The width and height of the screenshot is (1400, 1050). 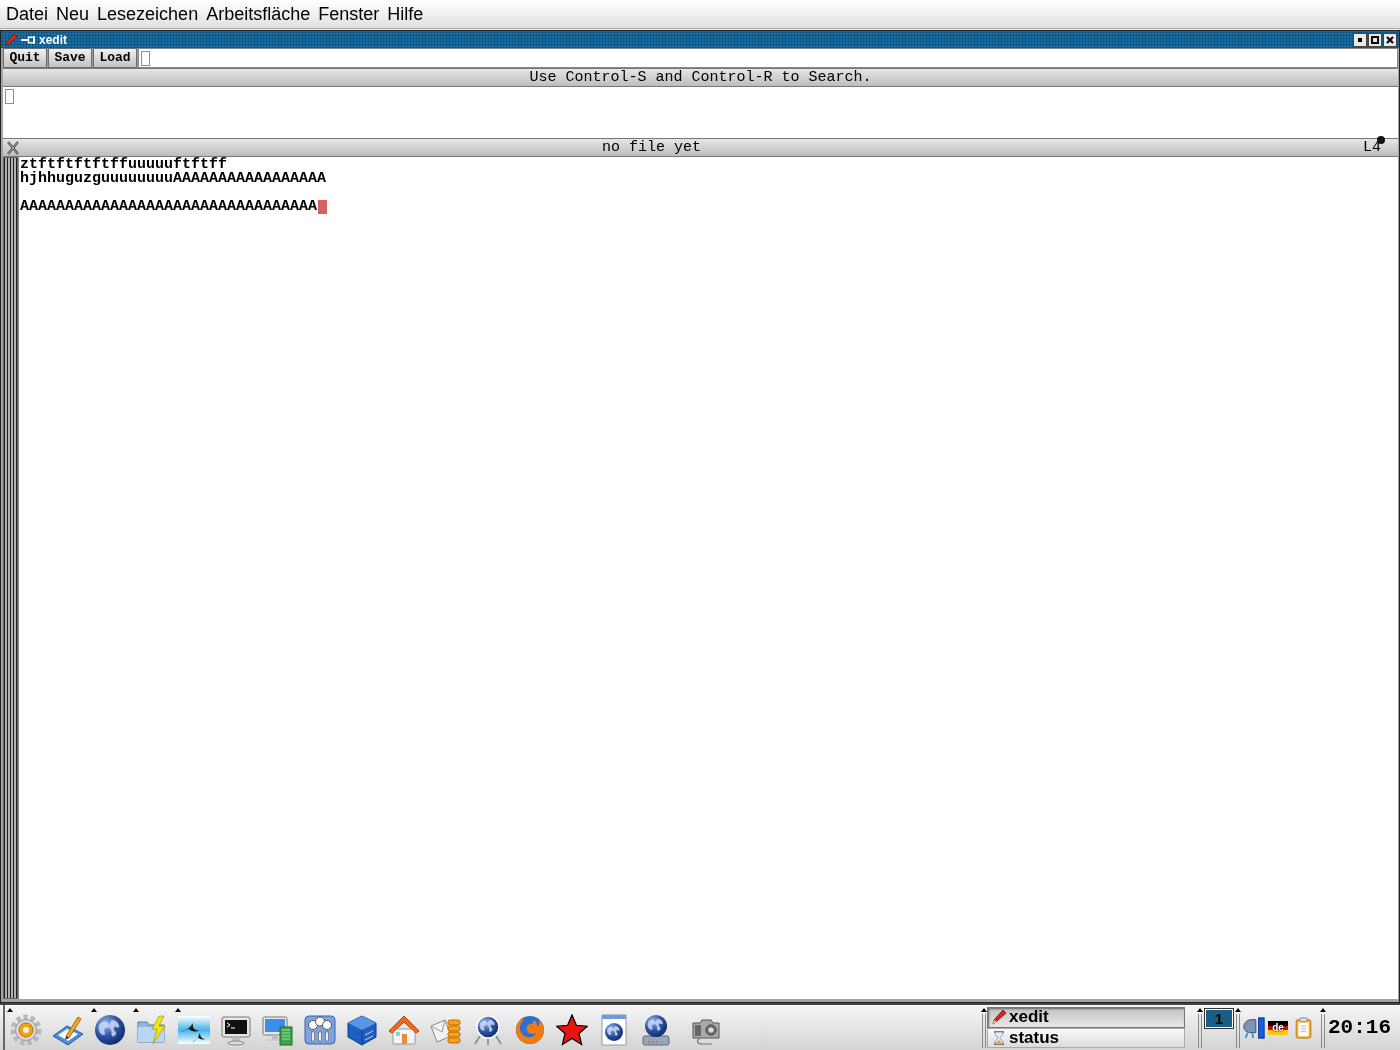 I want to click on seagulls-icon, so click(x=194, y=1029).